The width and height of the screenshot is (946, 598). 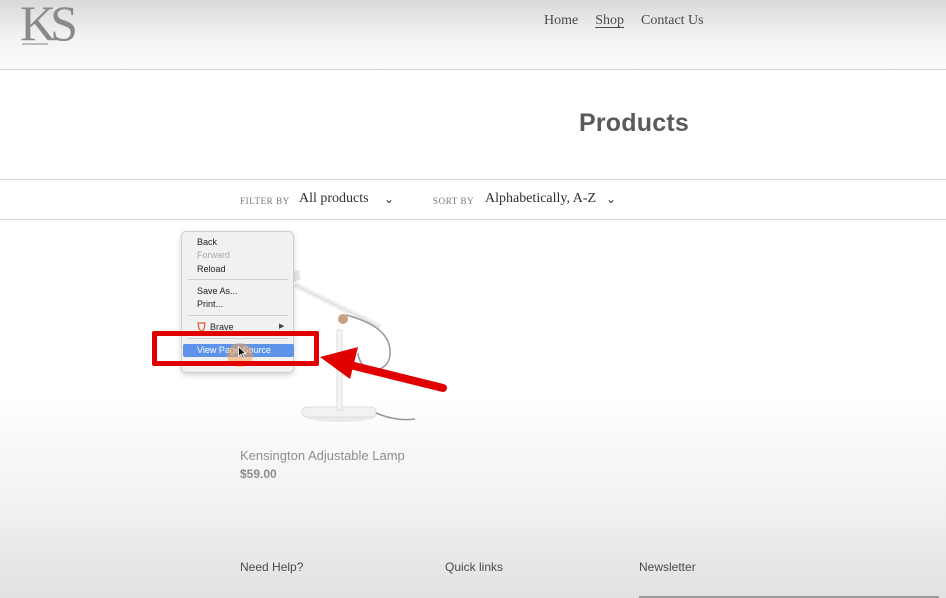 What do you see at coordinates (272, 567) in the screenshot?
I see `footer-need-help-heading: Need Help?` at bounding box center [272, 567].